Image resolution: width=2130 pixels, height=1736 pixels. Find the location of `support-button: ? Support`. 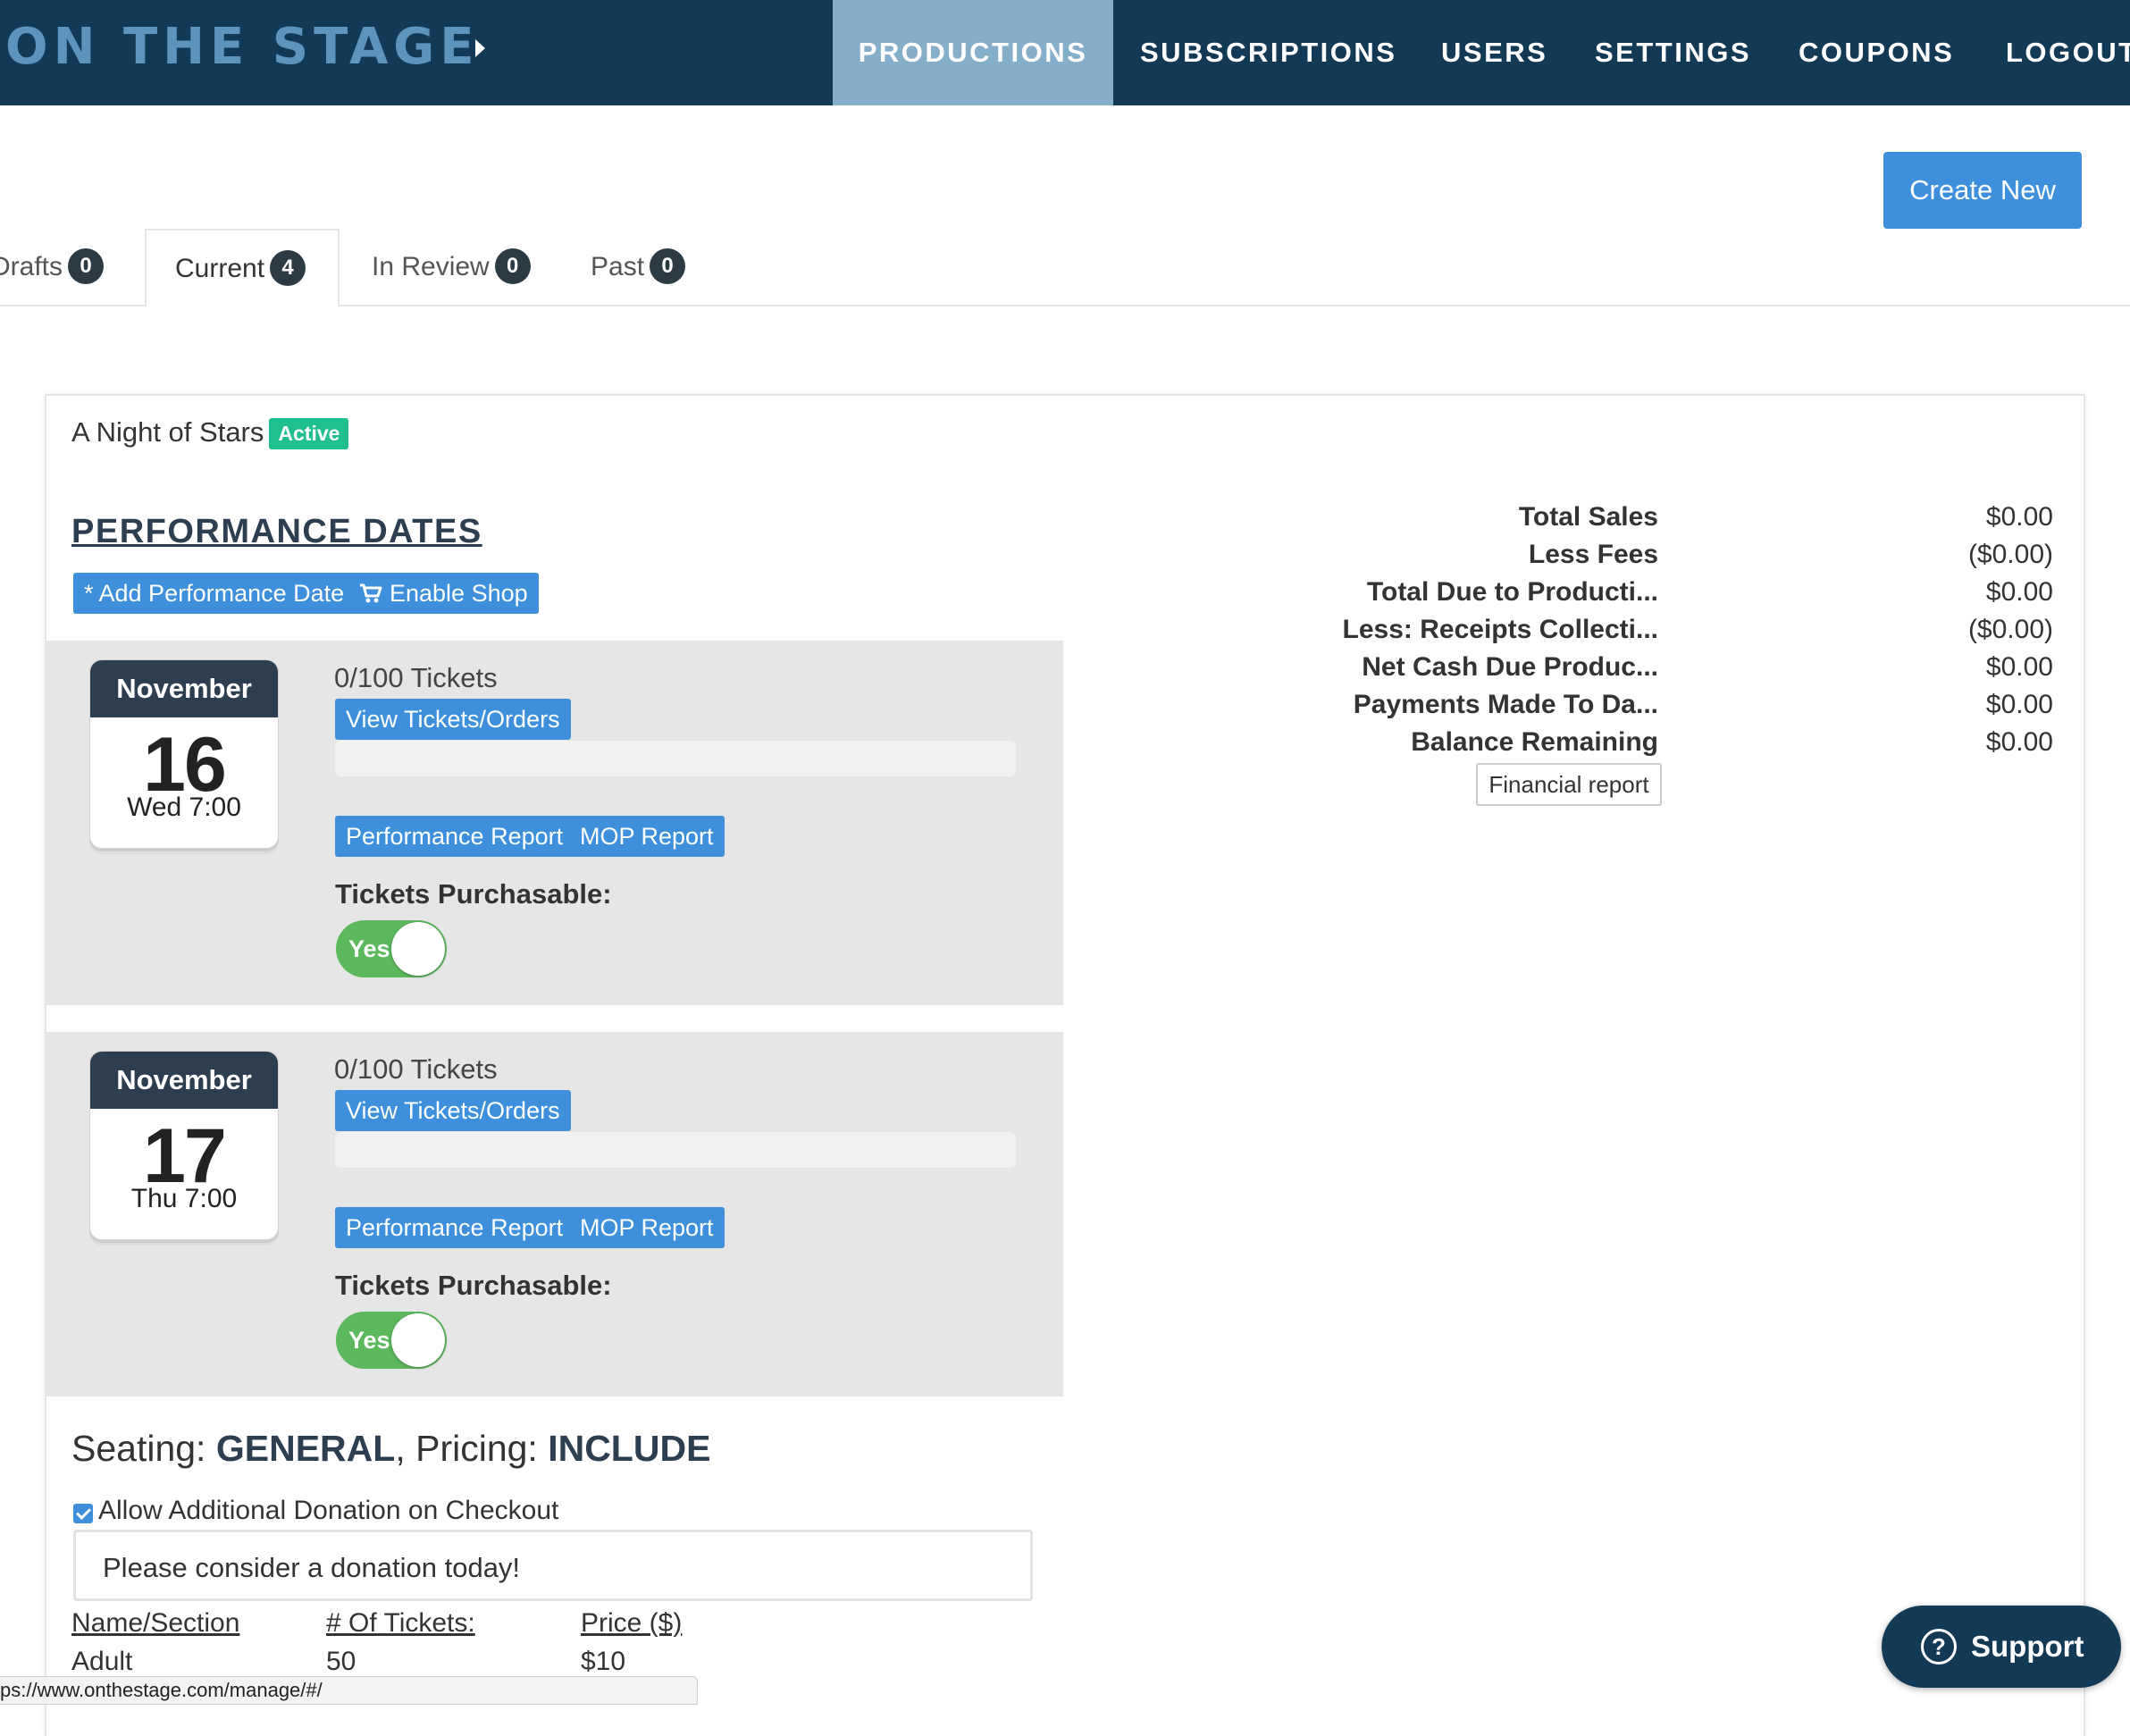

support-button: ? Support is located at coordinates (2001, 1647).